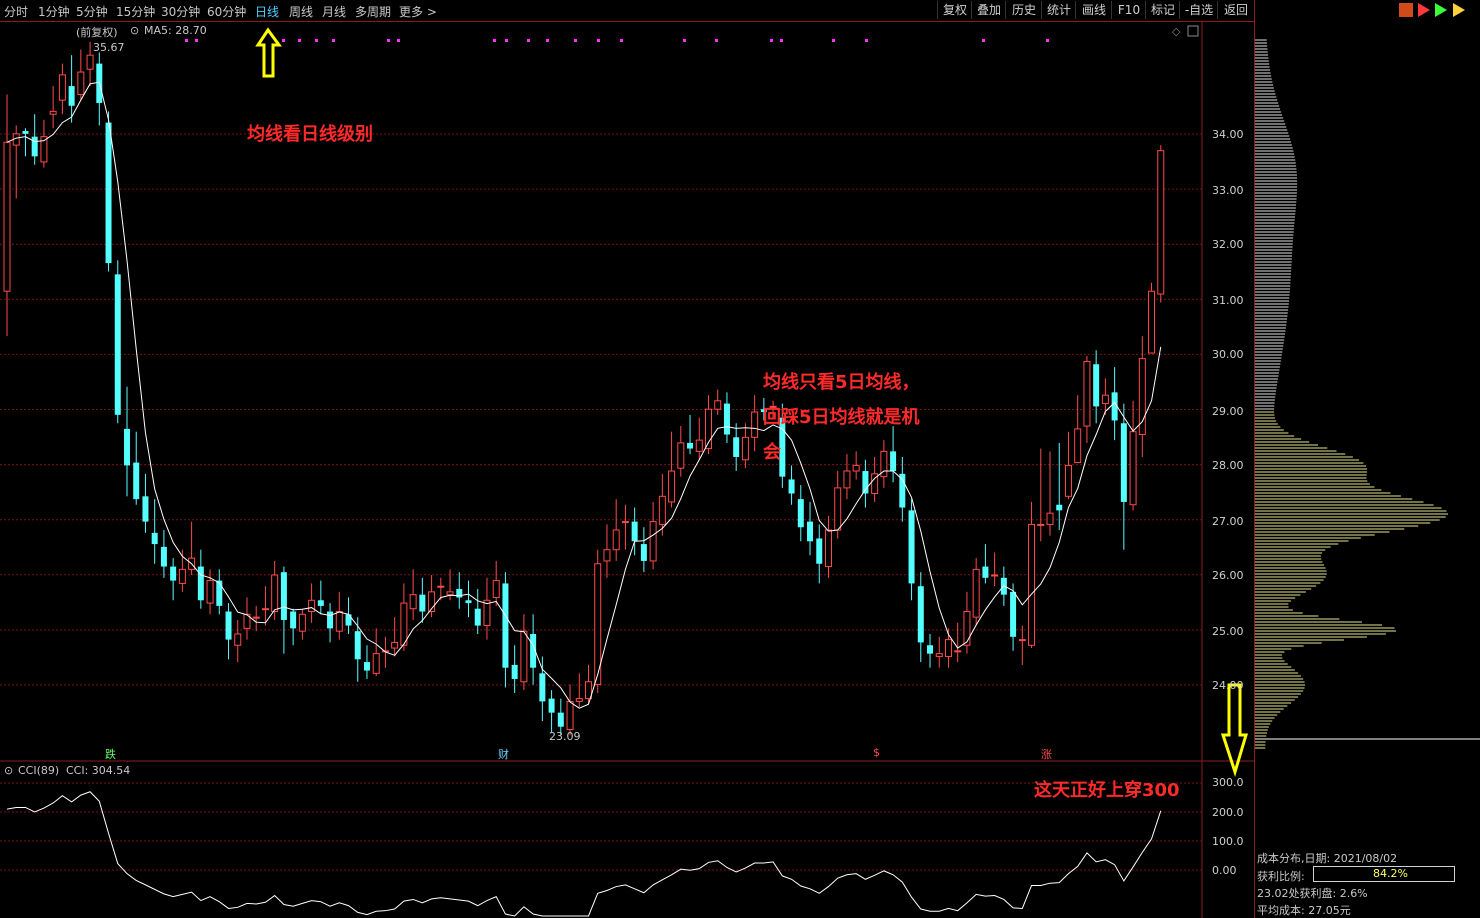 The image size is (1480, 918). Describe the element at coordinates (1304, 910) in the screenshot. I see `avg-cost: 平均成本: 27.05元` at that location.